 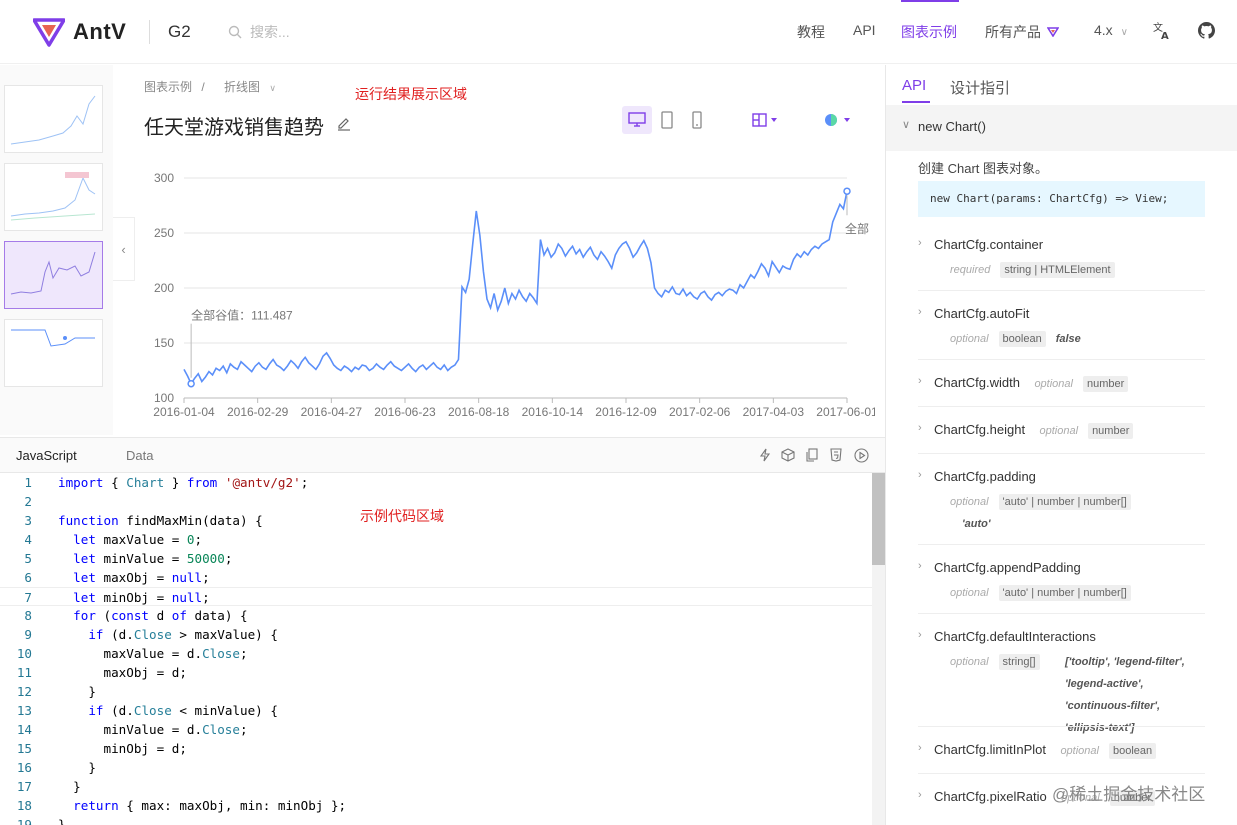 What do you see at coordinates (130, 615) in the screenshot?
I see `code-token: const` at bounding box center [130, 615].